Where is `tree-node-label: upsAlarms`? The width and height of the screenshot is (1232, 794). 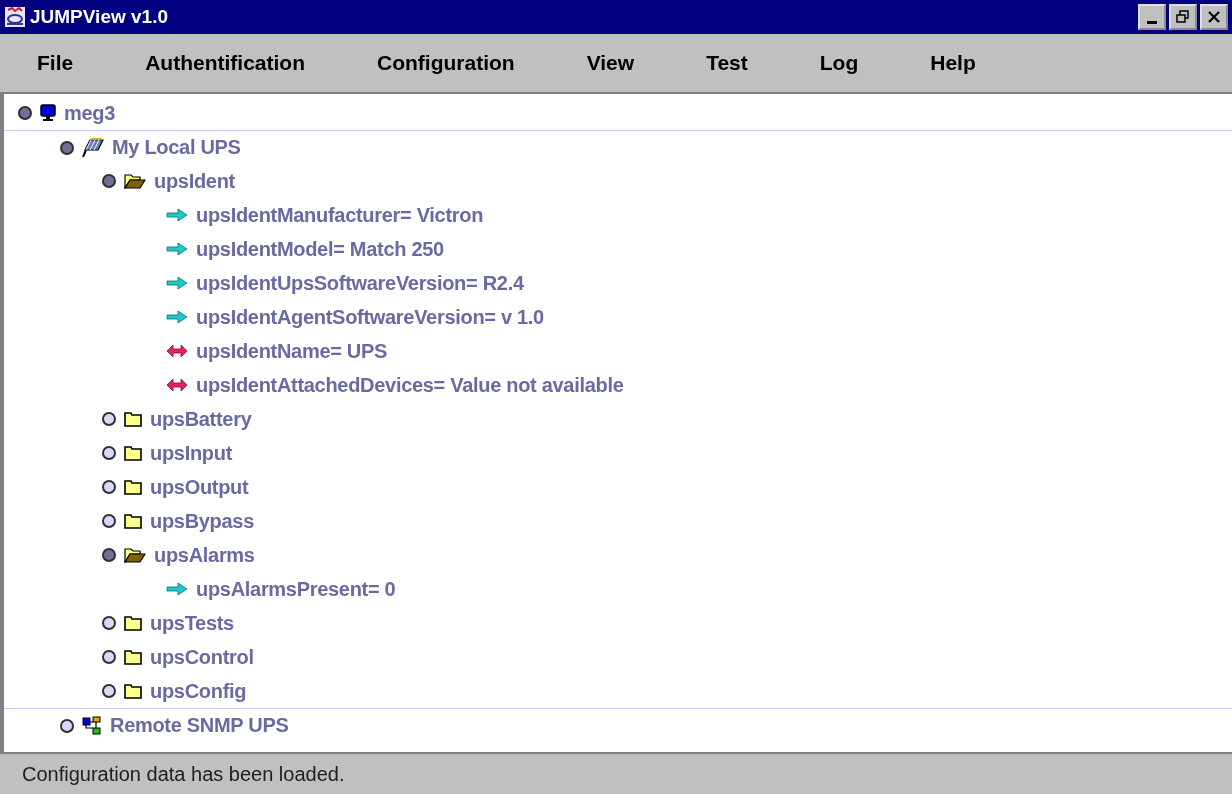 tree-node-label: upsAlarms is located at coordinates (204, 555).